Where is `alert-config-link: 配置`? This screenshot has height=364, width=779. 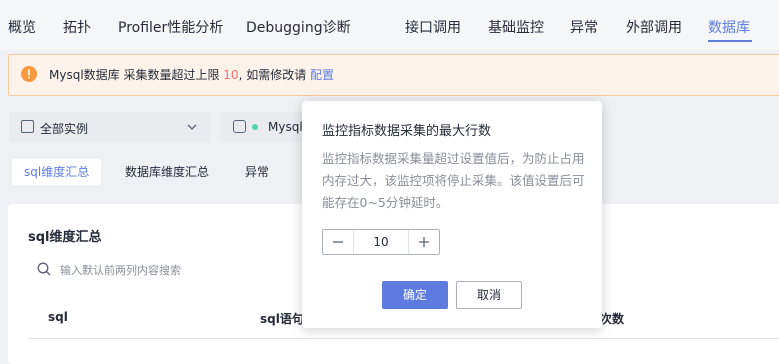 alert-config-link: 配置 is located at coordinates (322, 75).